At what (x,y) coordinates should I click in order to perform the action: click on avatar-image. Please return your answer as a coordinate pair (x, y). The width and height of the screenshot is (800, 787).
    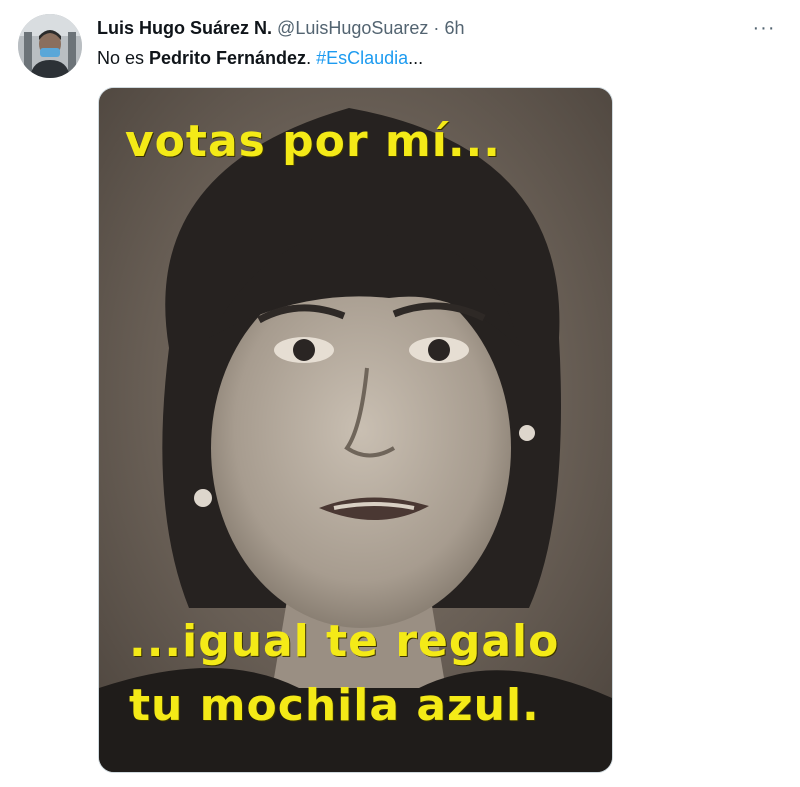
    Looking at the image, I should click on (50, 46).